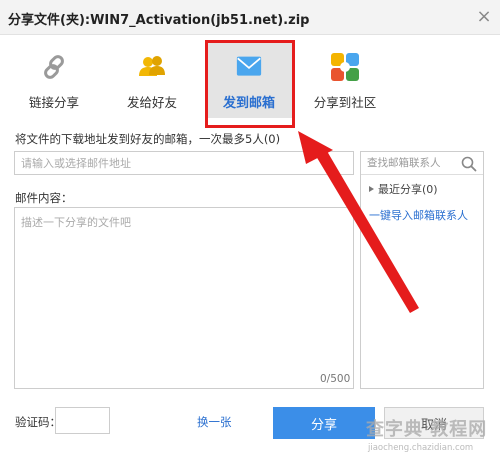 Image resolution: width=500 pixels, height=457 pixels. I want to click on search-icon, so click(469, 164).